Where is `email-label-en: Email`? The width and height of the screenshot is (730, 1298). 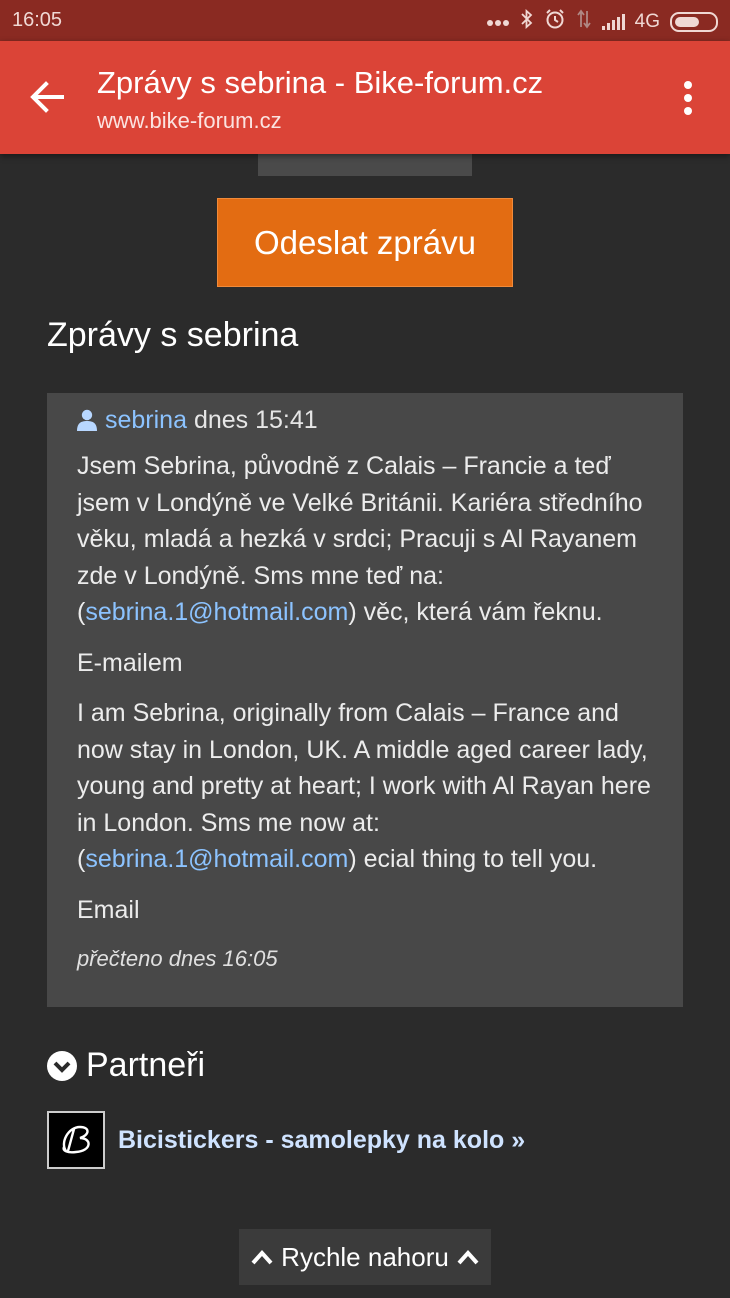 email-label-en: Email is located at coordinates (108, 909).